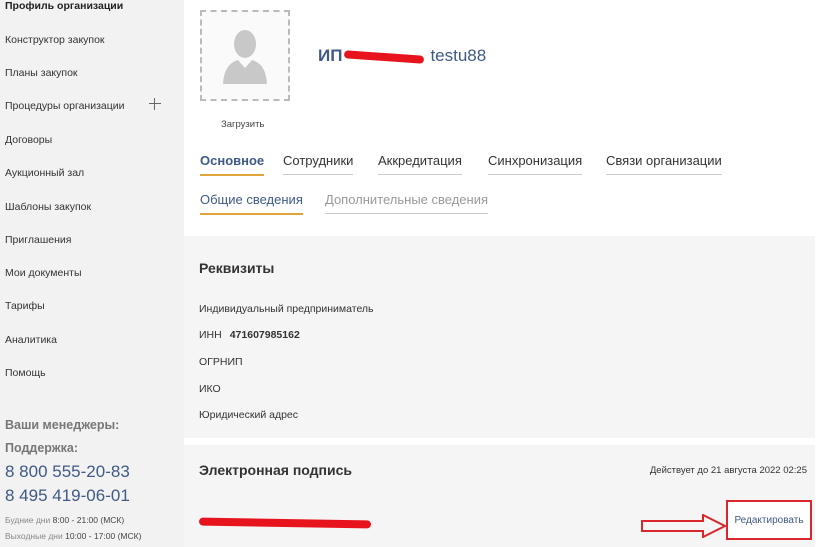 This screenshot has height=547, width=819. Describe the element at coordinates (264, 335) in the screenshot. I see `inn-value: 471607985162` at that location.